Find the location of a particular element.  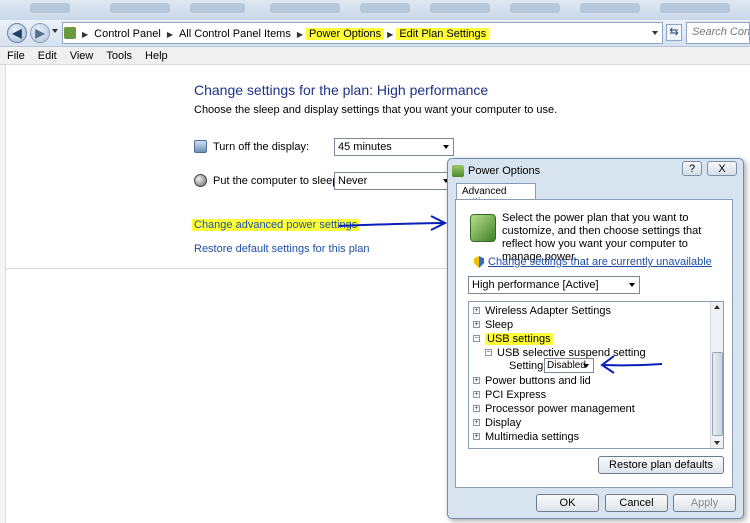

restore-plan-defaults-button: Restore plan defaults is located at coordinates (661, 465).